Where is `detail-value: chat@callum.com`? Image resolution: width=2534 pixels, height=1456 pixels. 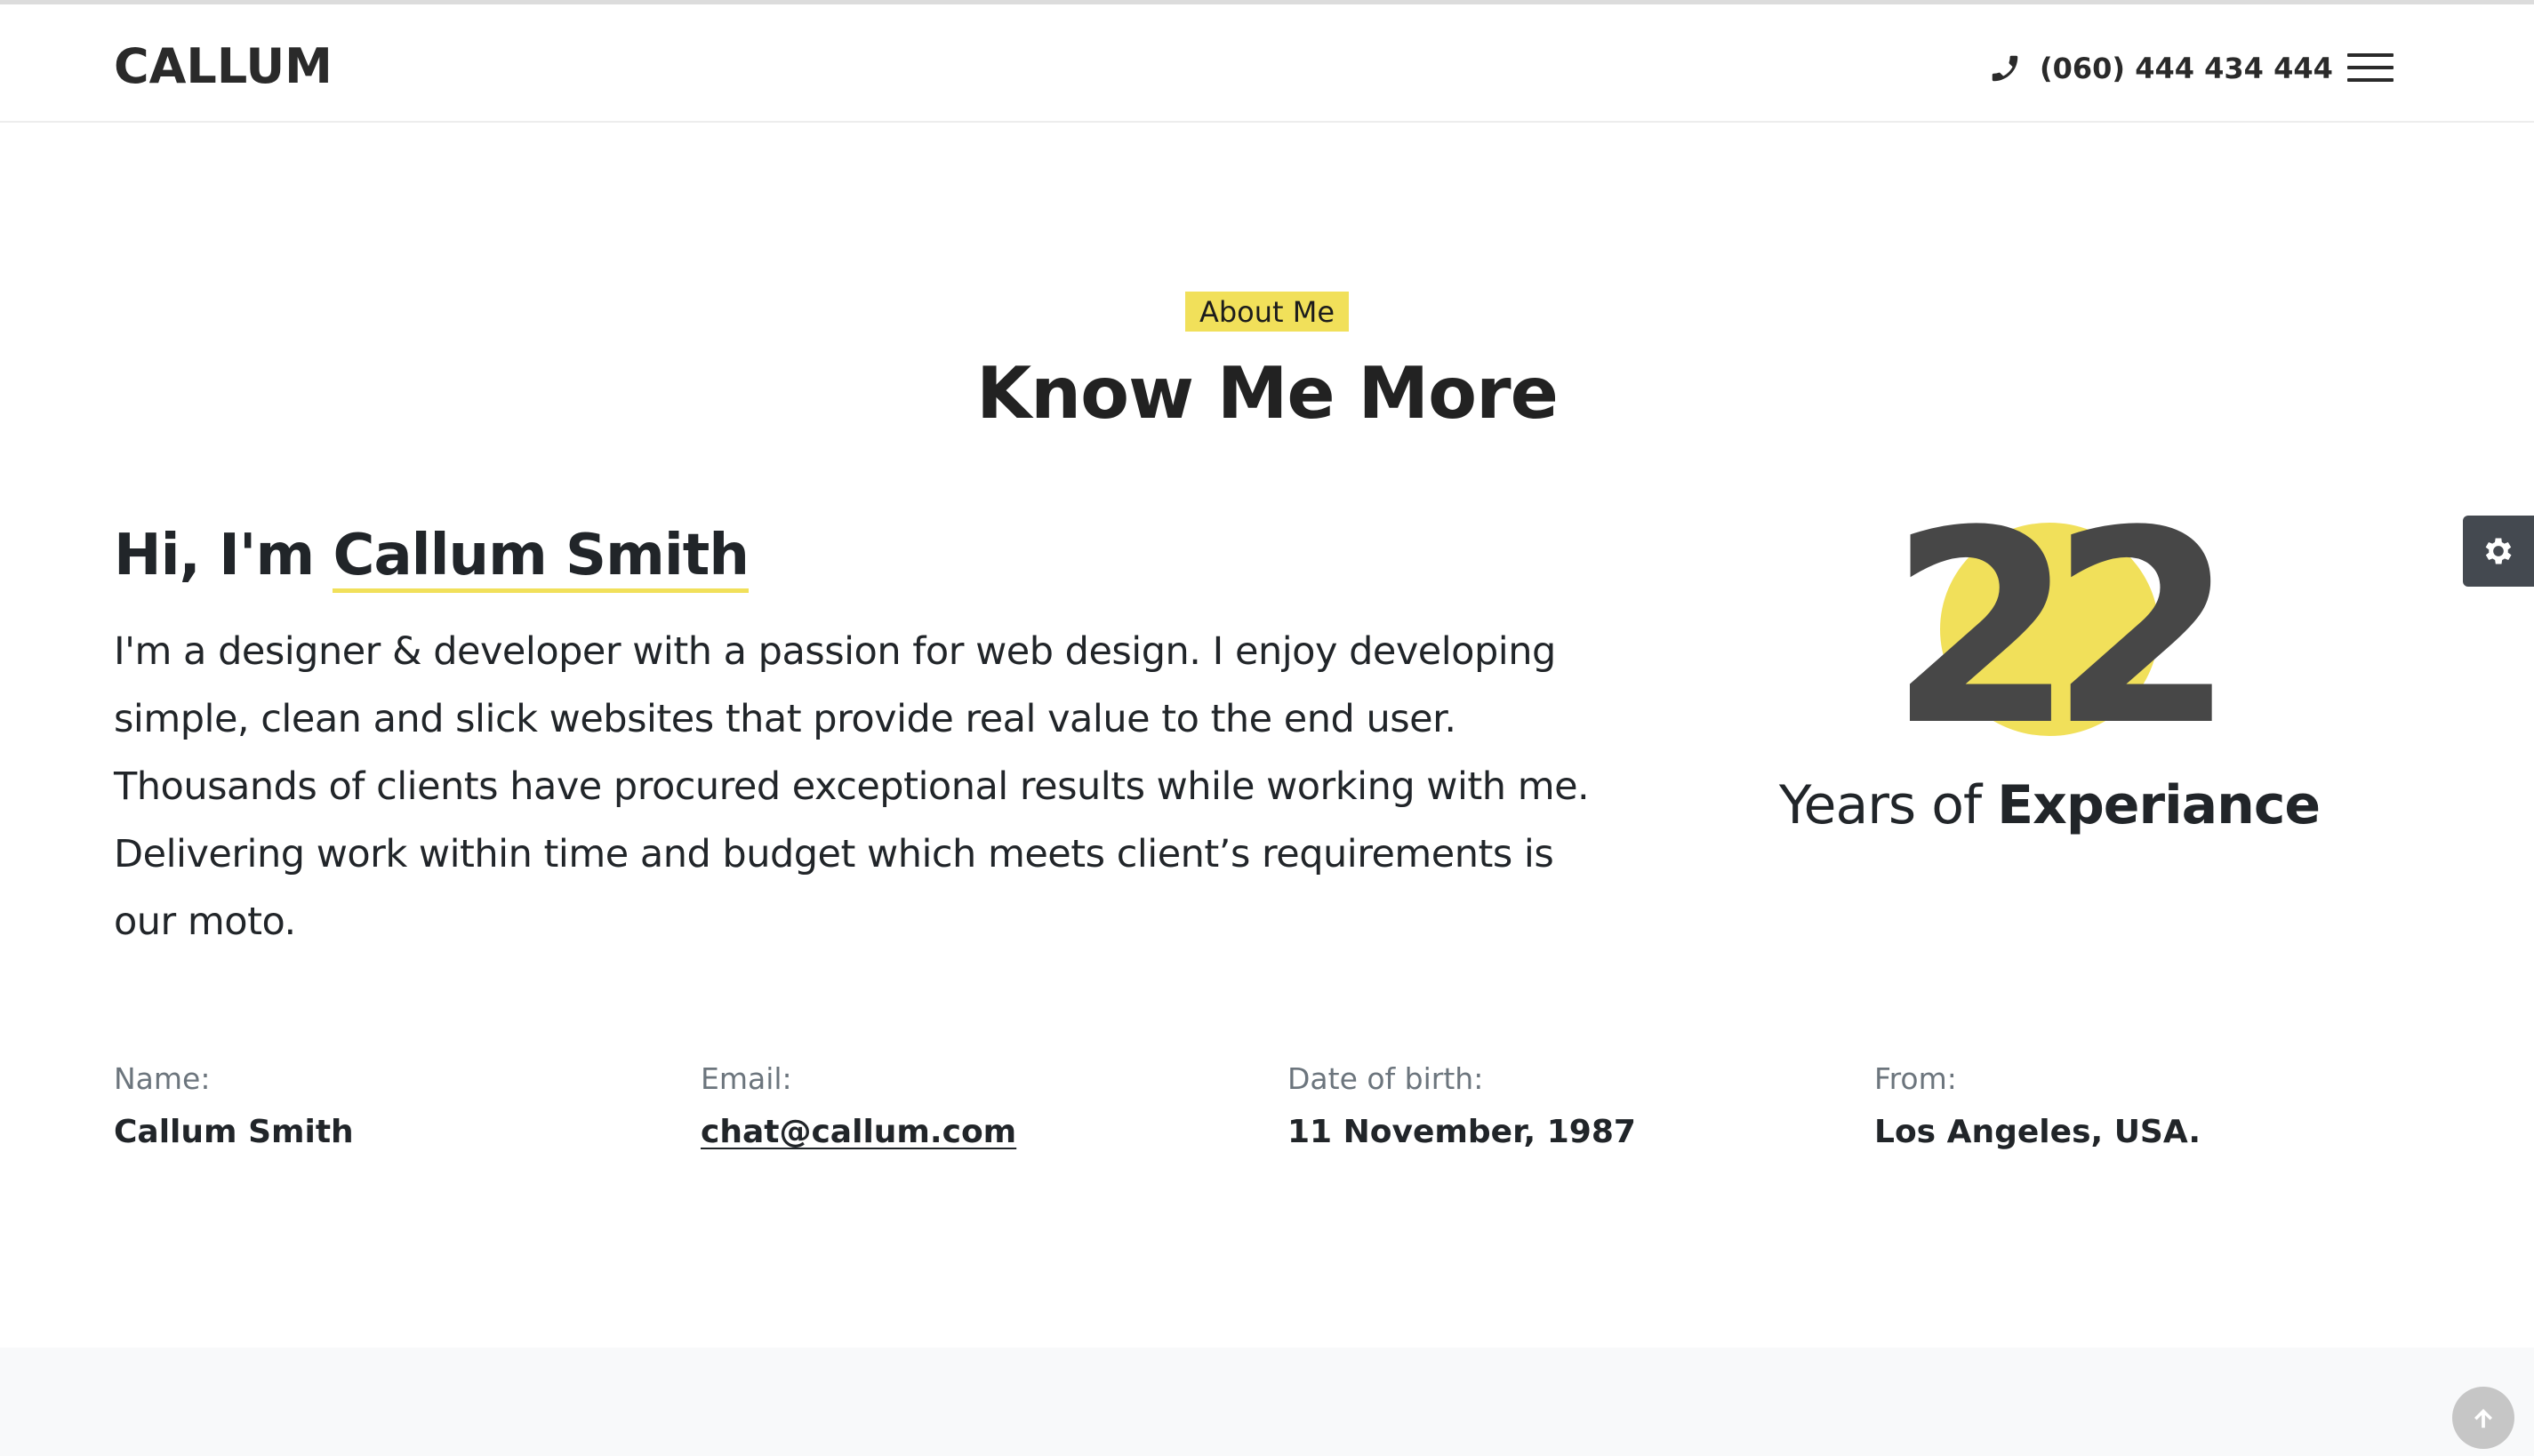 detail-value: chat@callum.com is located at coordinates (968, 1132).